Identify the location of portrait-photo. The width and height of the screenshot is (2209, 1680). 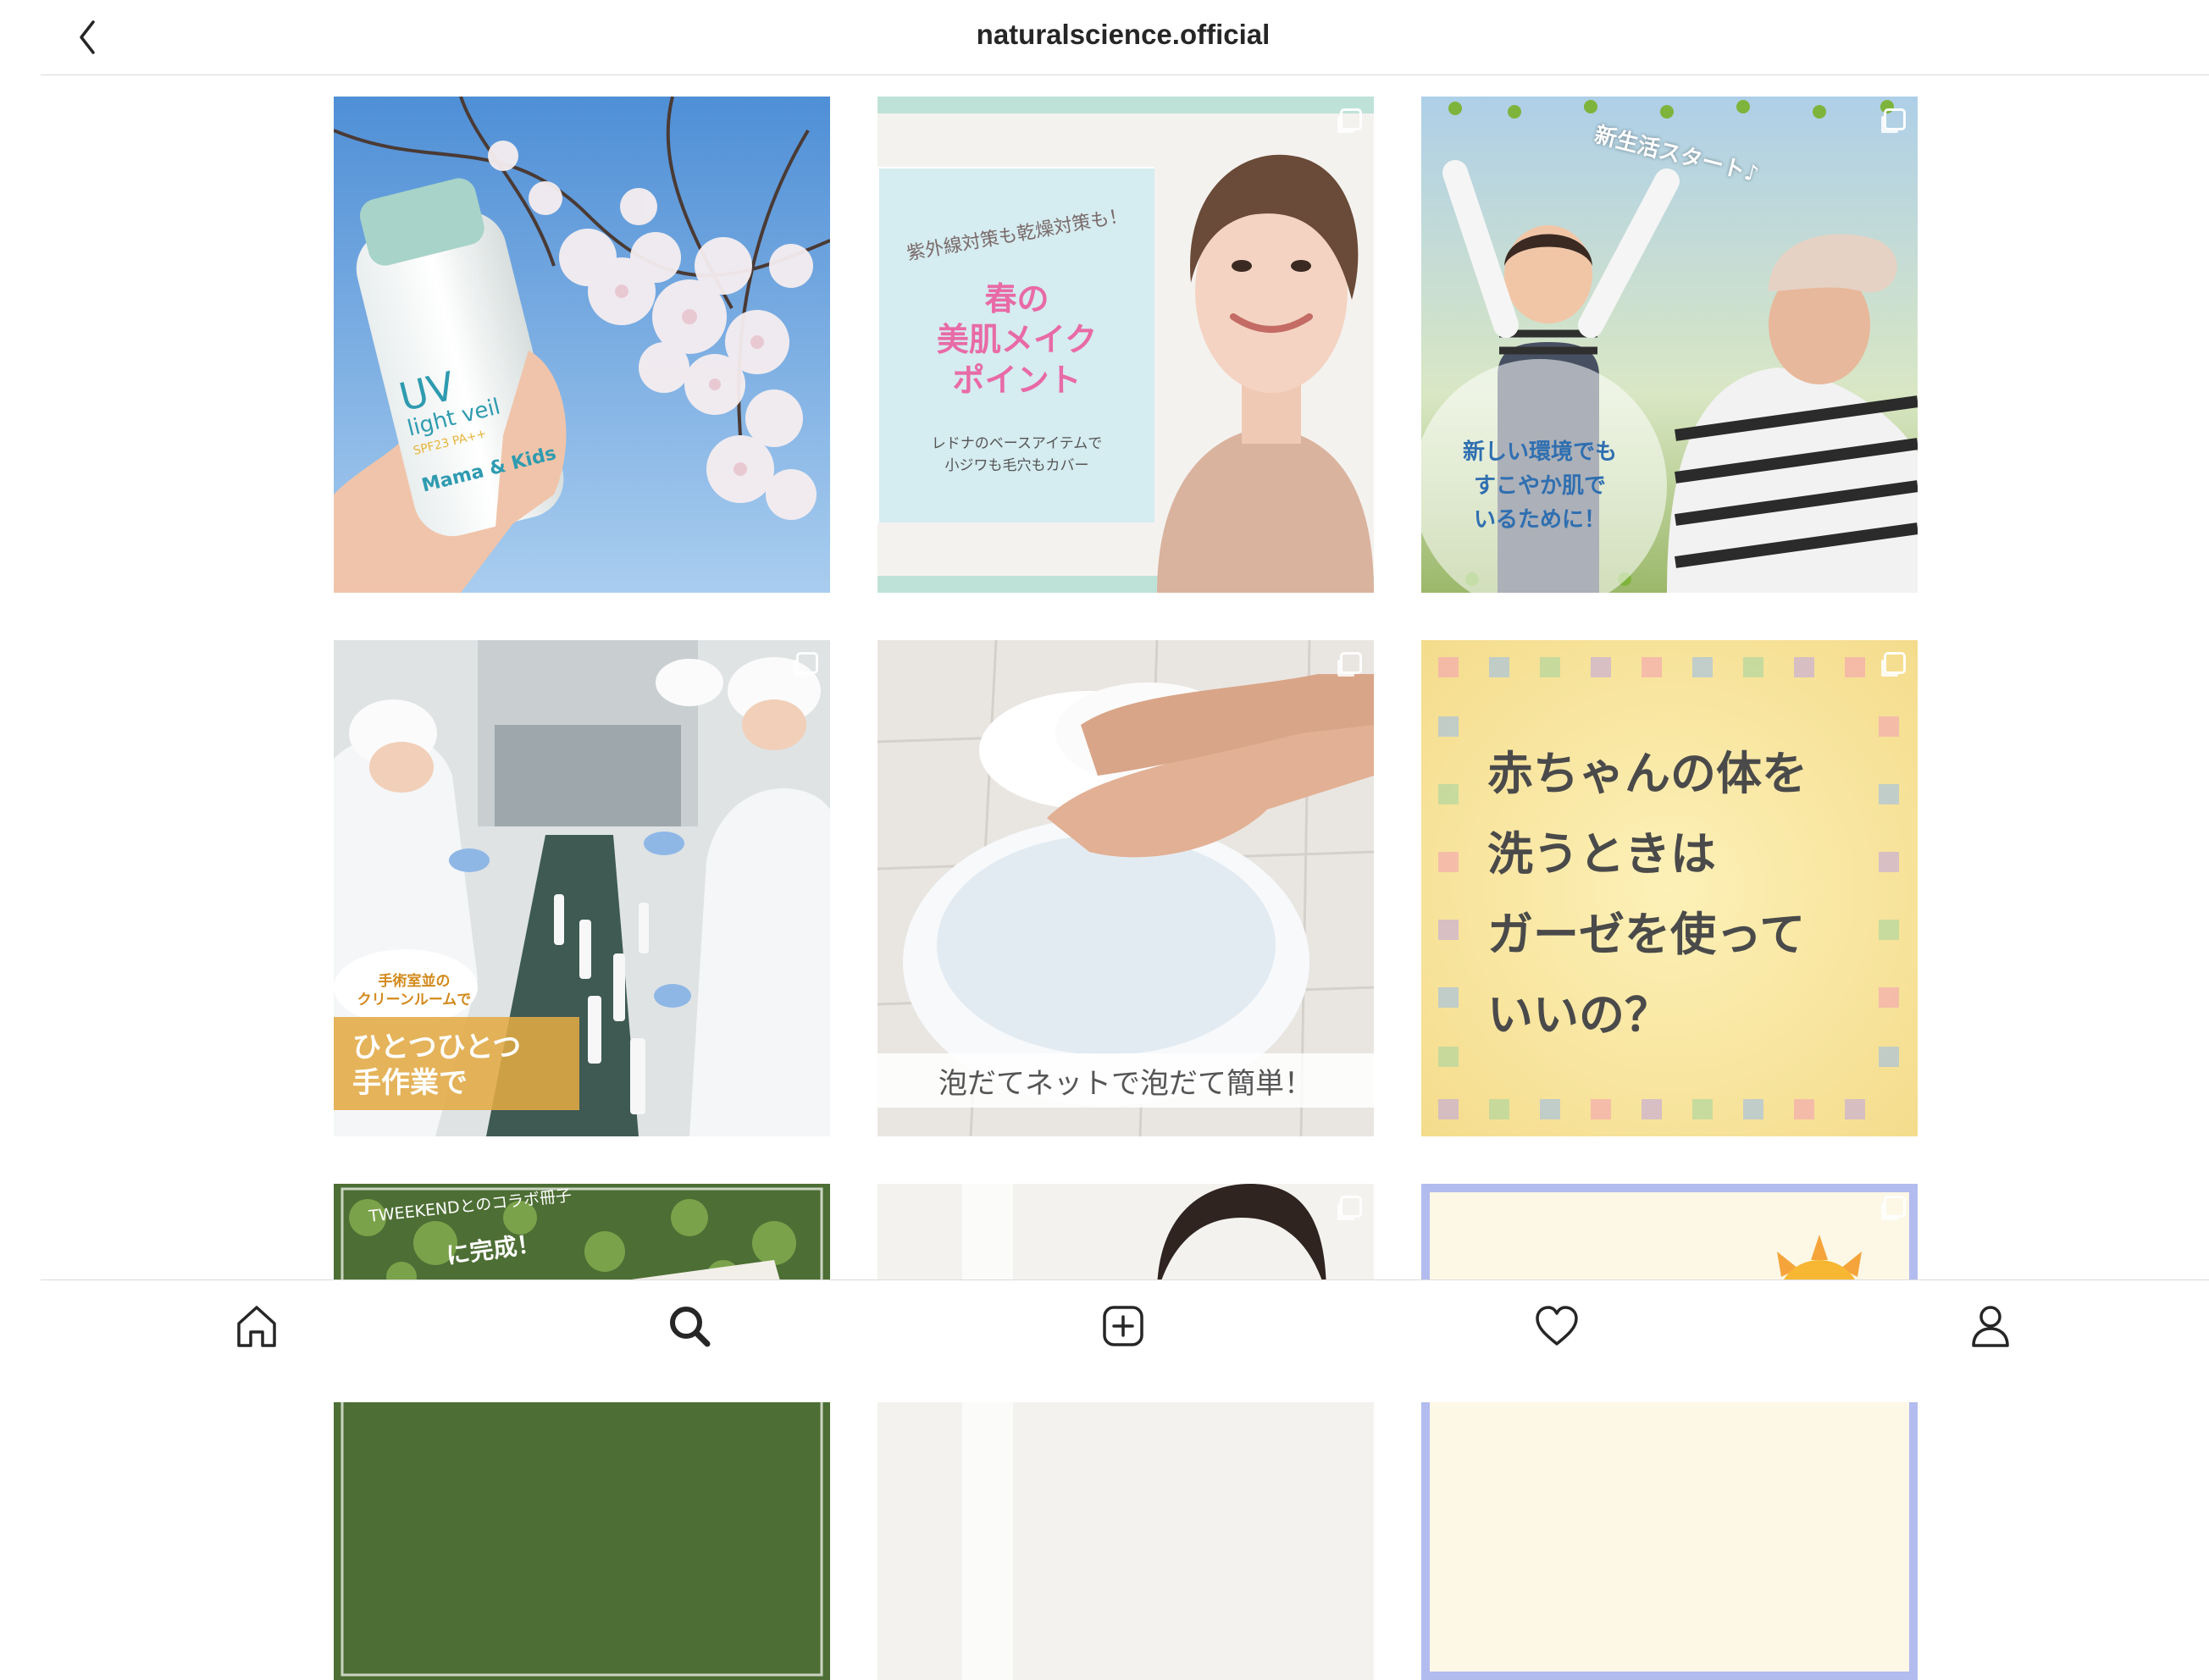
(1126, 1432).